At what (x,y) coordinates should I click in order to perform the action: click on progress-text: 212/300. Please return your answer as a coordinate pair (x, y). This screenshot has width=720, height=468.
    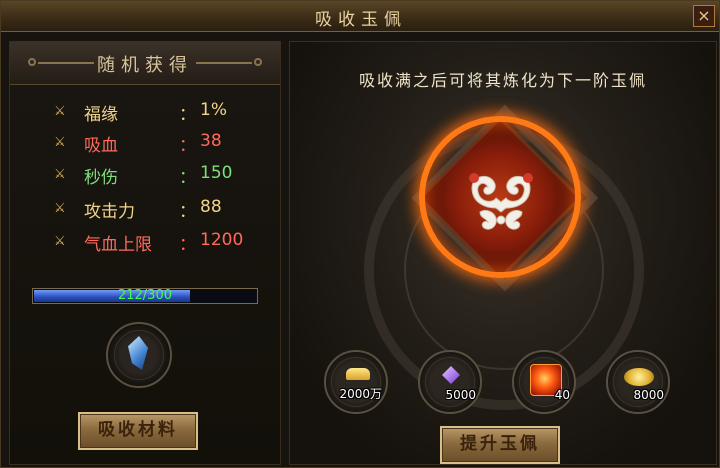
    Looking at the image, I should click on (144, 295).